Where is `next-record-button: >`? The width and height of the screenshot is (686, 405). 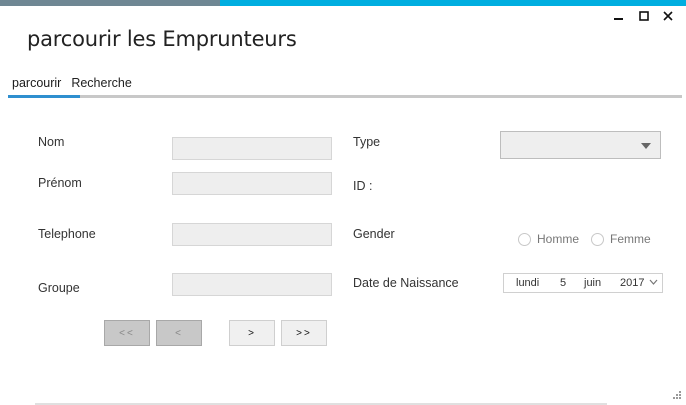
next-record-button: > is located at coordinates (252, 333).